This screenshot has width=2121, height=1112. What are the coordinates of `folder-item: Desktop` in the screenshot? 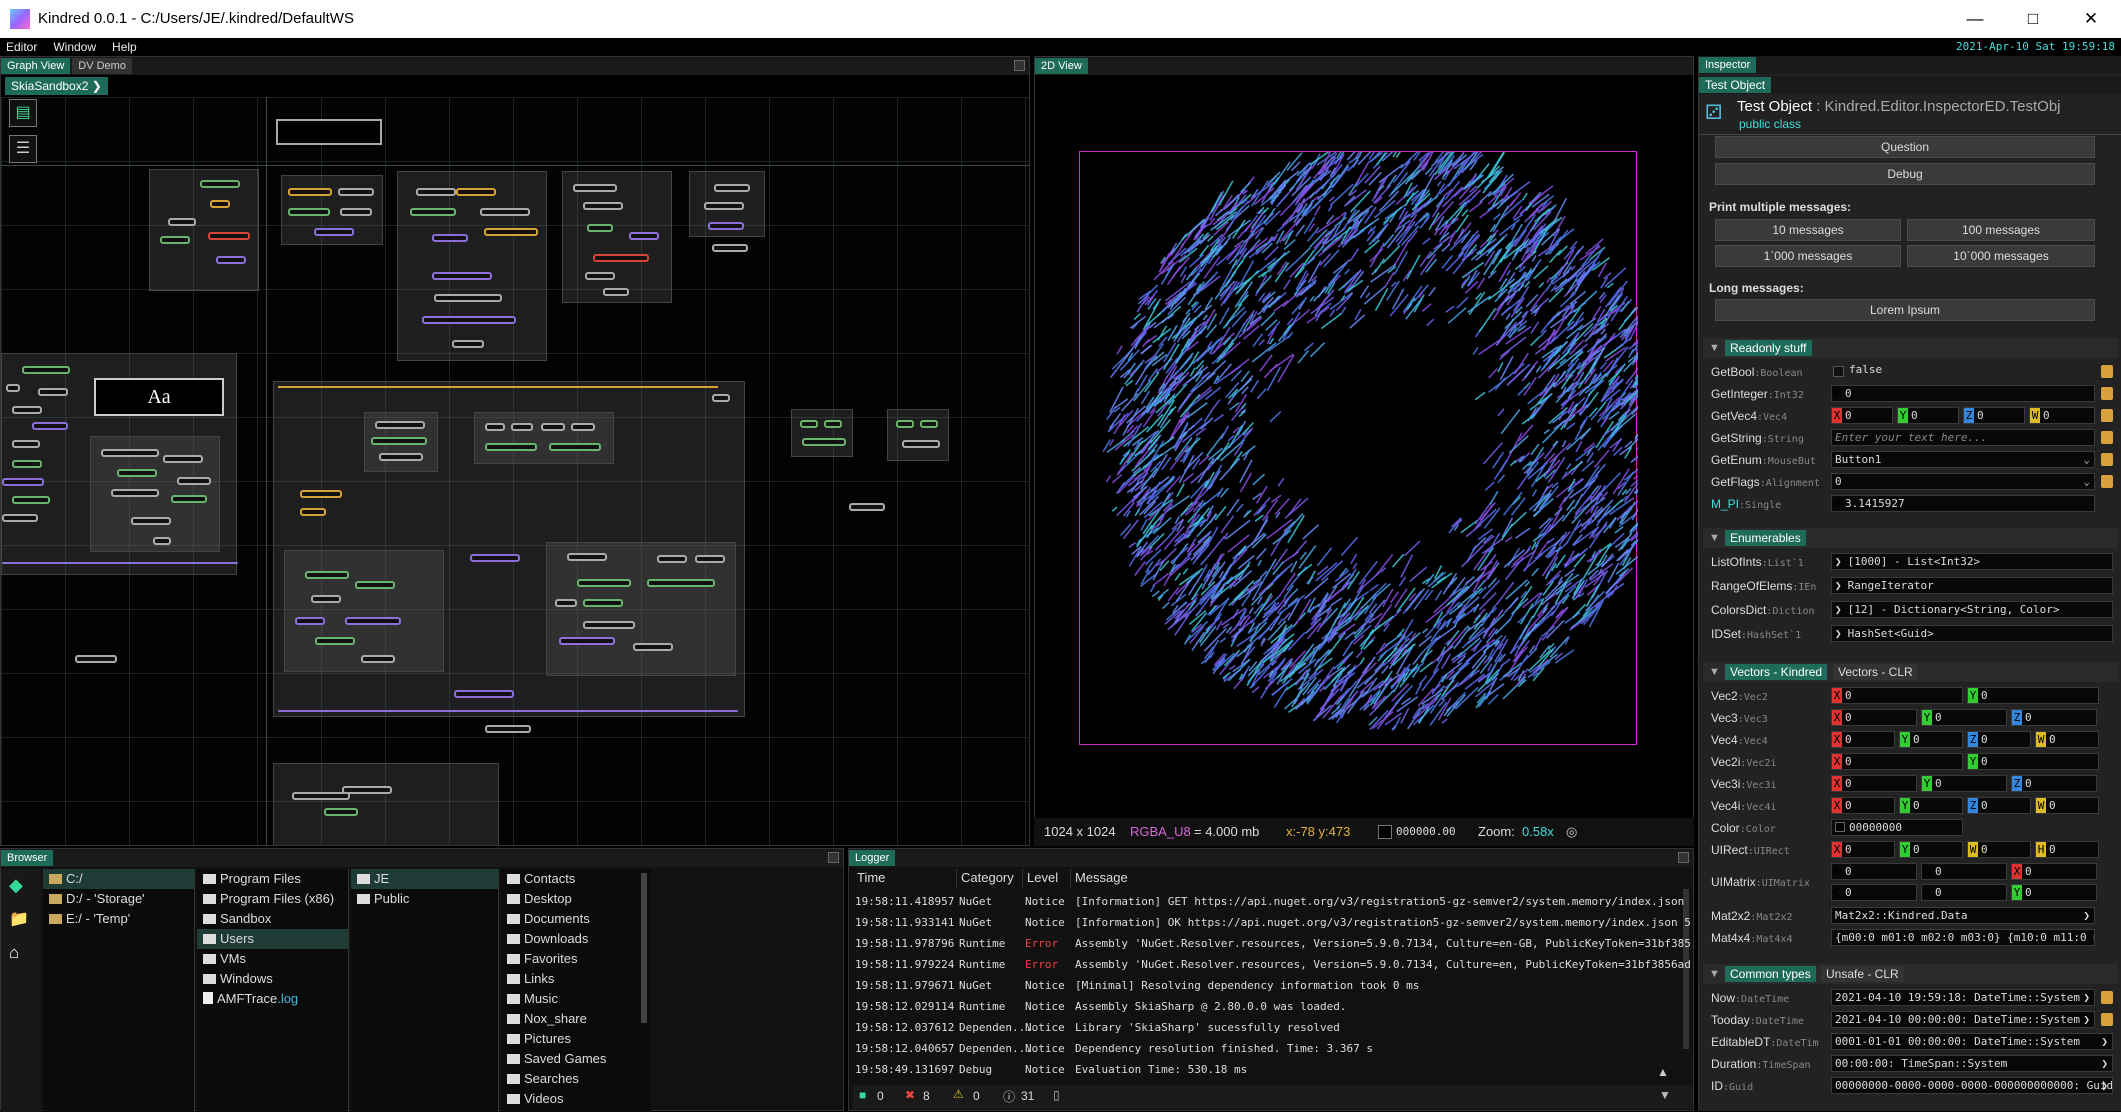 It's located at (576, 899).